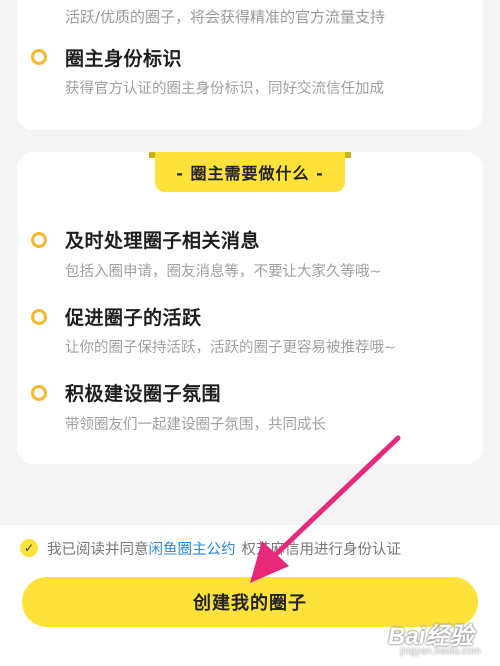  What do you see at coordinates (440, 640) in the screenshot?
I see `watermark-logo: Bai经验 jingyan.baidu.com` at bounding box center [440, 640].